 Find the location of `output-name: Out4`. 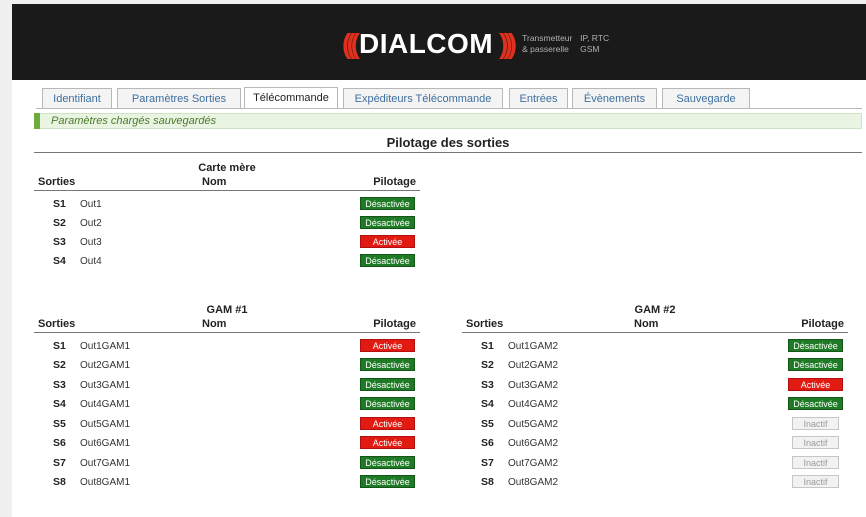

output-name: Out4 is located at coordinates (91, 261).